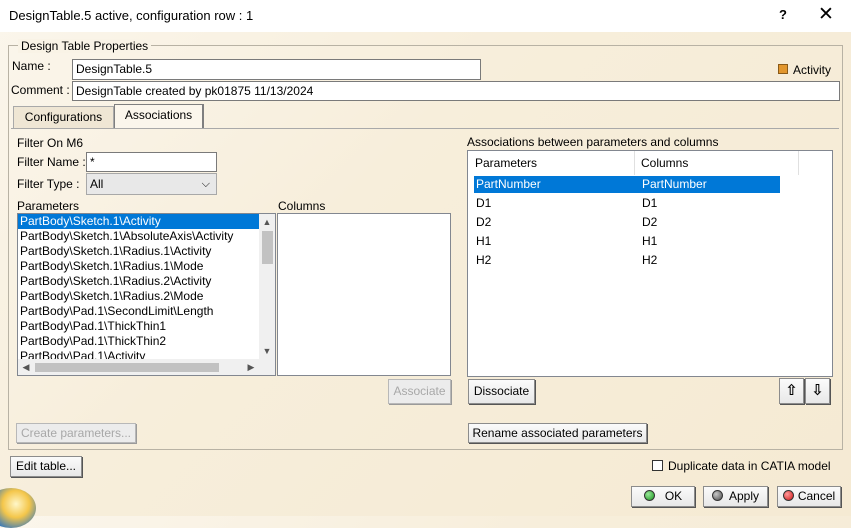  What do you see at coordinates (31, 66) in the screenshot?
I see `name-label: Name :` at bounding box center [31, 66].